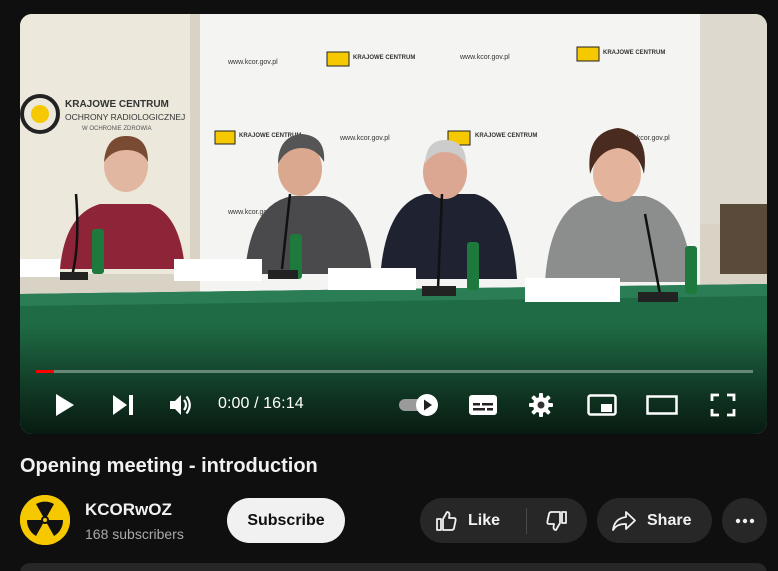 The height and width of the screenshot is (571, 778). I want to click on more-actions-button, so click(744, 520).